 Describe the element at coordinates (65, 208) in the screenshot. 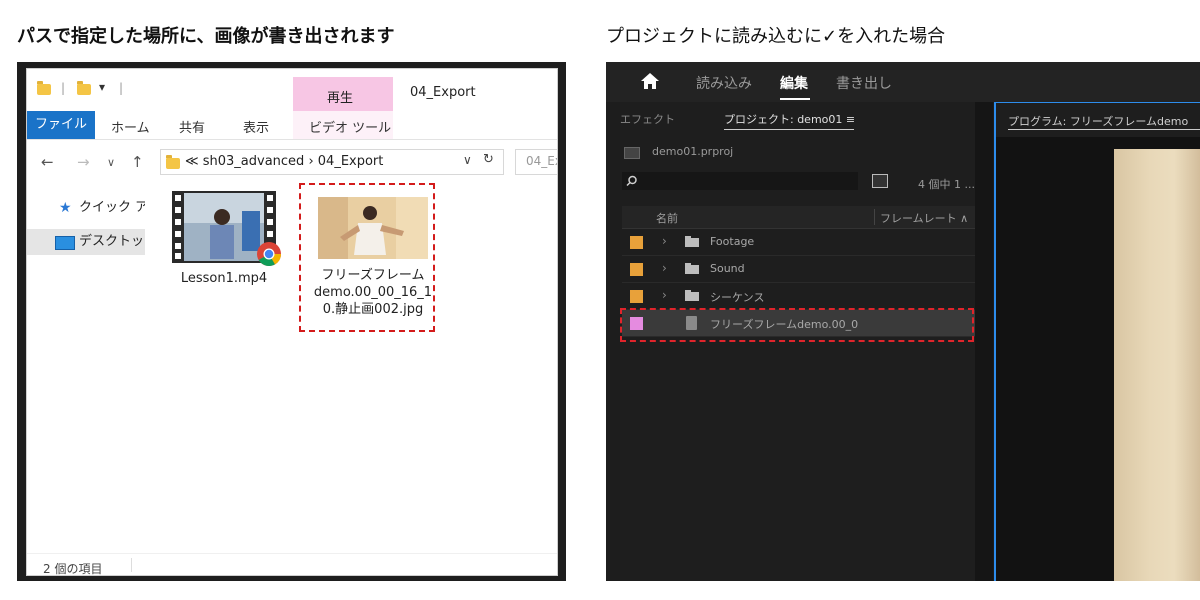

I see `star-icon: ★` at that location.